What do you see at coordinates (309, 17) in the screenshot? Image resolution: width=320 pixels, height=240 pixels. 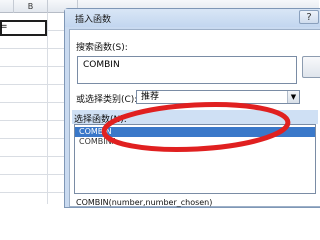 I see `help-button: ?` at bounding box center [309, 17].